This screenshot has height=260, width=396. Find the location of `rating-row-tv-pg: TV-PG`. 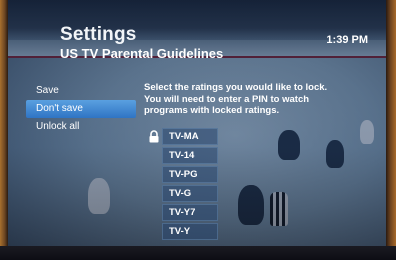

rating-row-tv-pg: TV-PG is located at coordinates (183, 175).